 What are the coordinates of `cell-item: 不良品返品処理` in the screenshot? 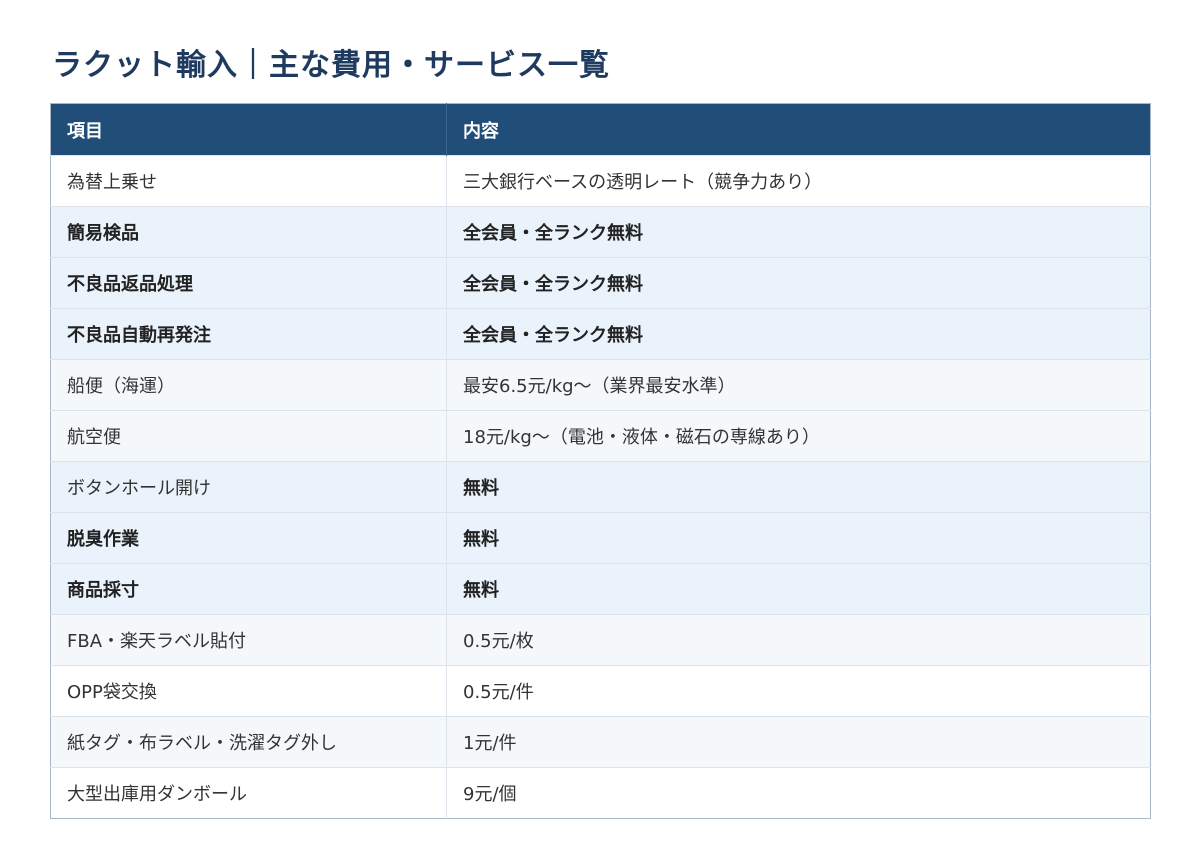 It's located at (248, 283).